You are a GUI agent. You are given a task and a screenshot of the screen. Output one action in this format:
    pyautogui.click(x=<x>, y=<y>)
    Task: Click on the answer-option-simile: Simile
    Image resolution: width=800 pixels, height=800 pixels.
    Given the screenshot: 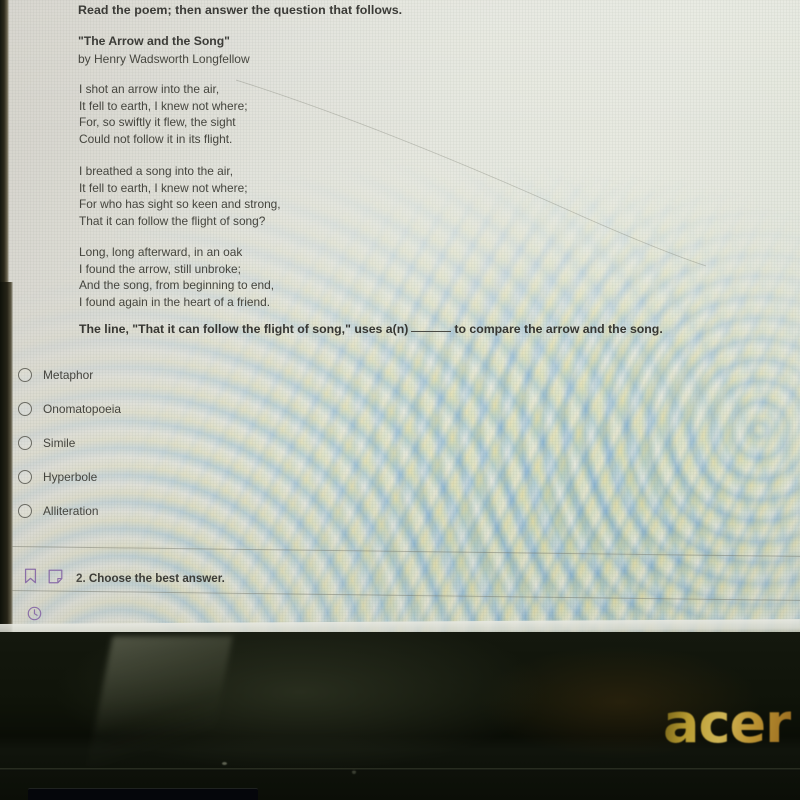 What is the action you would take?
    pyautogui.click(x=168, y=443)
    